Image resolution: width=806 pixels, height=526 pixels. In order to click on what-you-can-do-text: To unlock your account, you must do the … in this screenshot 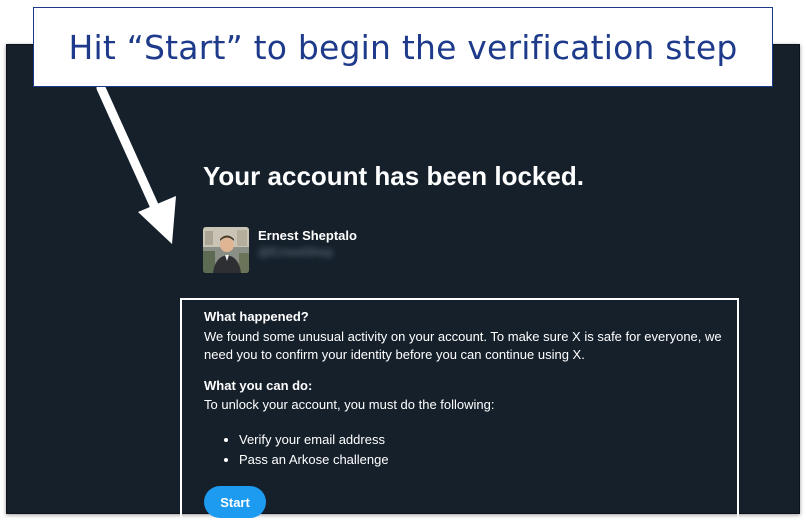, I will do `click(349, 404)`.